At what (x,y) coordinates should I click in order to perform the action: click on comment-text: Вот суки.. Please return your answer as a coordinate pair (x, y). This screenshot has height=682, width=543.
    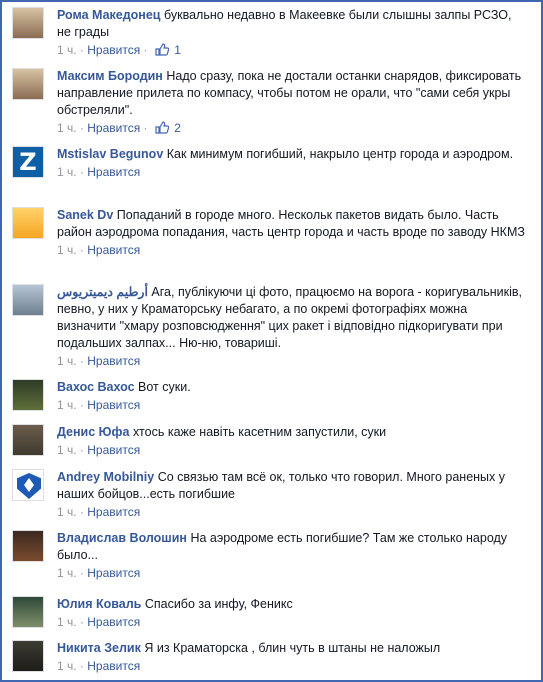
    Looking at the image, I should click on (164, 387).